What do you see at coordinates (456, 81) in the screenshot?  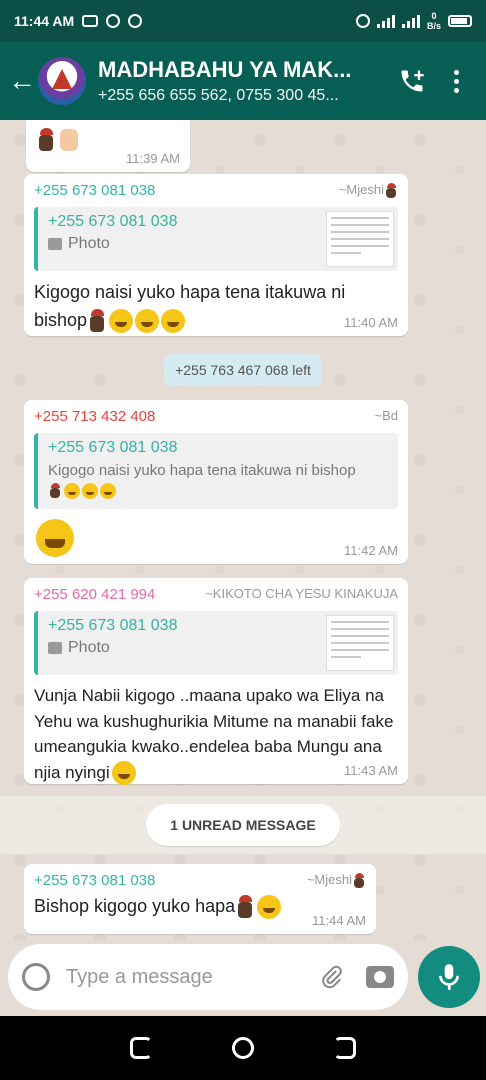 I see `overflow-menu-button` at bounding box center [456, 81].